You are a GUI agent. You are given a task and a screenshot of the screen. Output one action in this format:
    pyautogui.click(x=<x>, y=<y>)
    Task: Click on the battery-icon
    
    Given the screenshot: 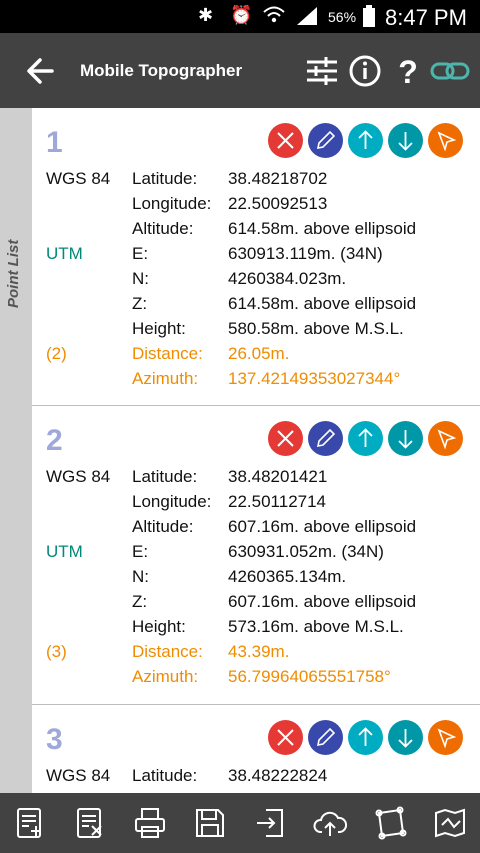 What is the action you would take?
    pyautogui.click(x=369, y=18)
    